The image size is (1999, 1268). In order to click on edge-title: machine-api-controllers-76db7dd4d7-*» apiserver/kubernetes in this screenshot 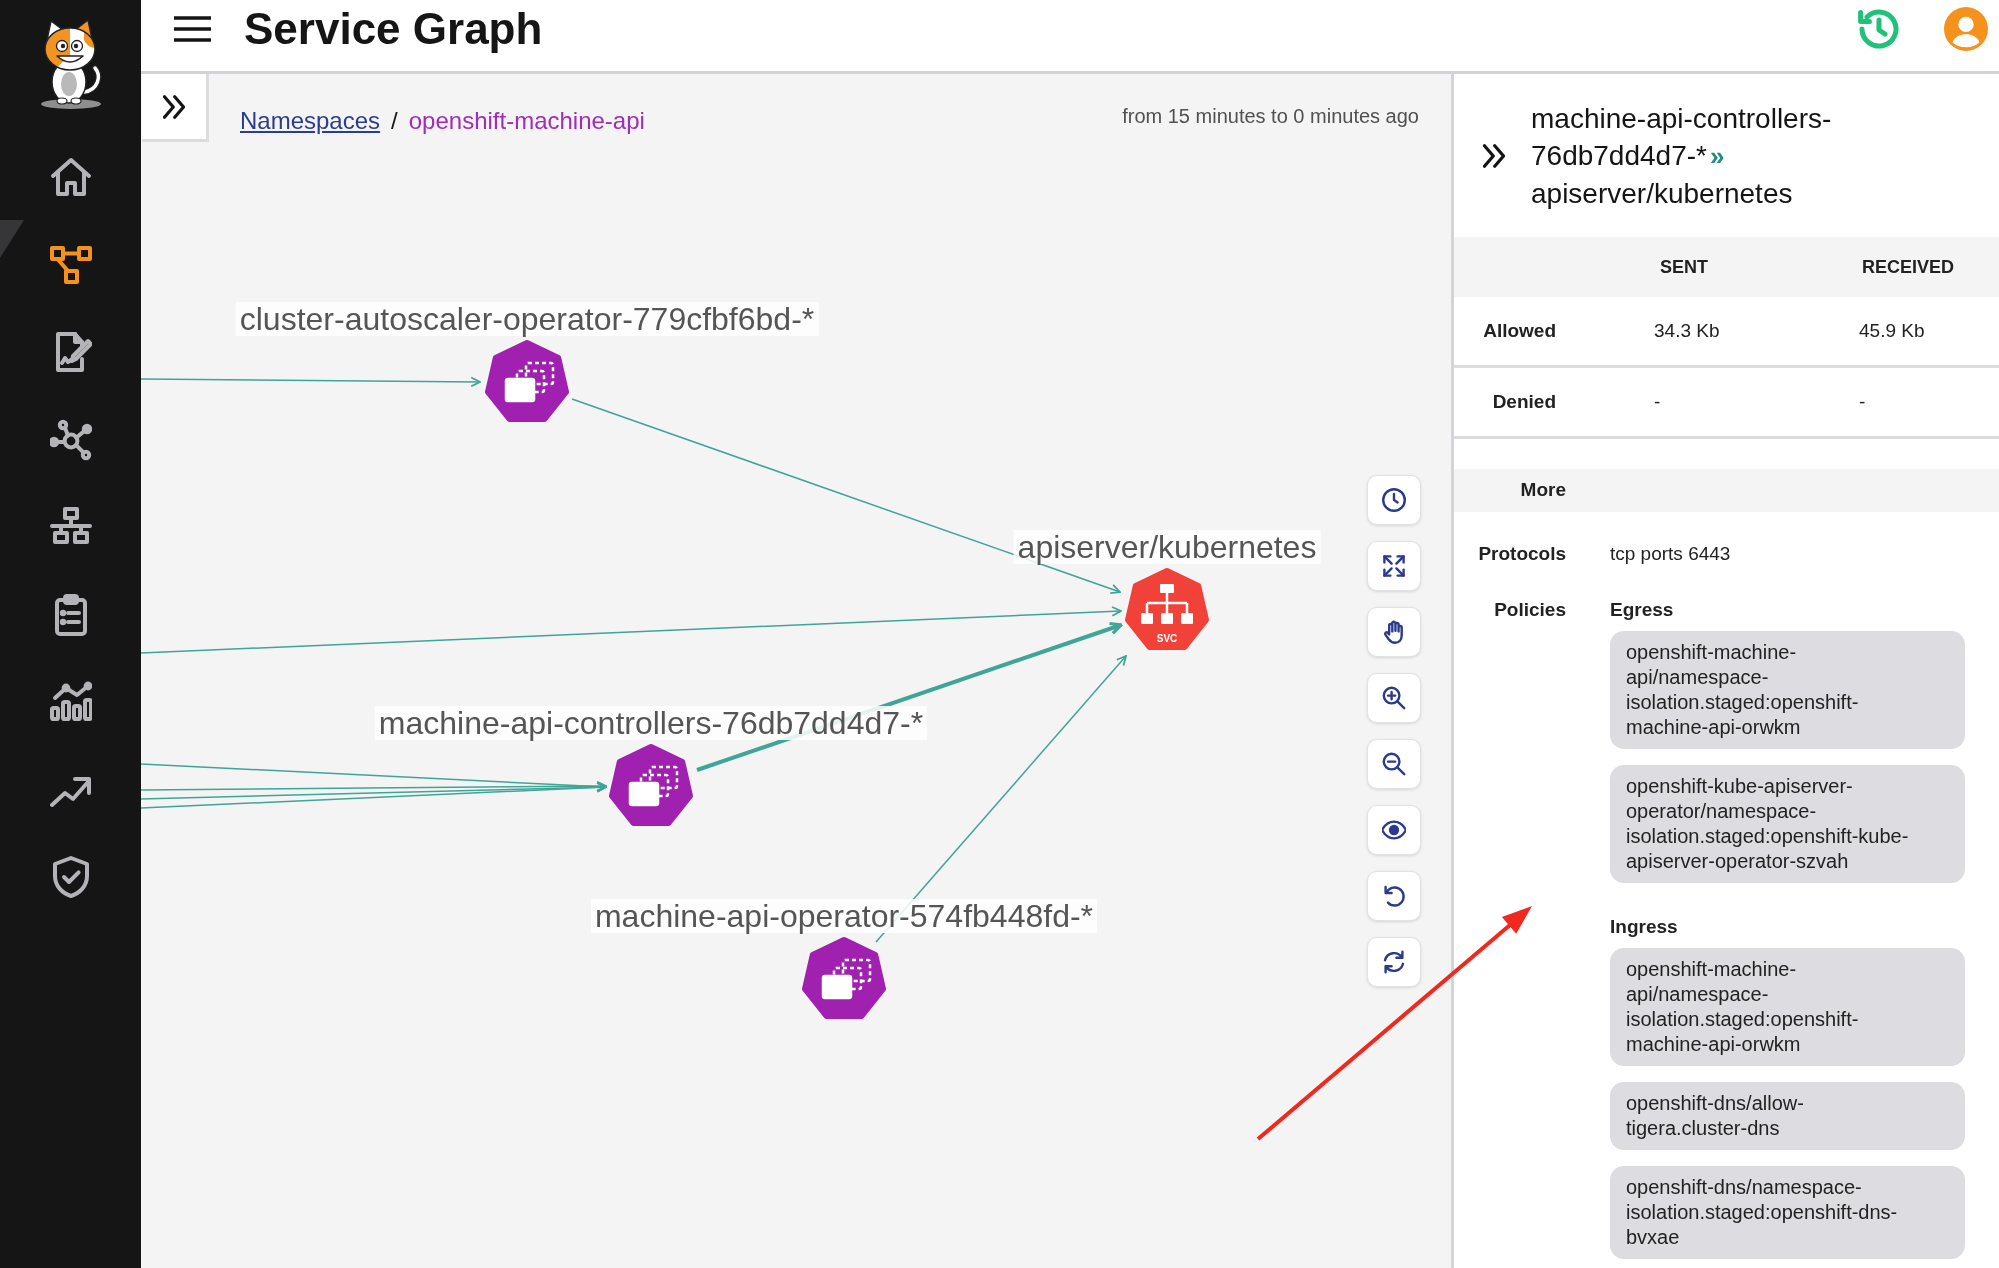, I will do `click(1682, 156)`.